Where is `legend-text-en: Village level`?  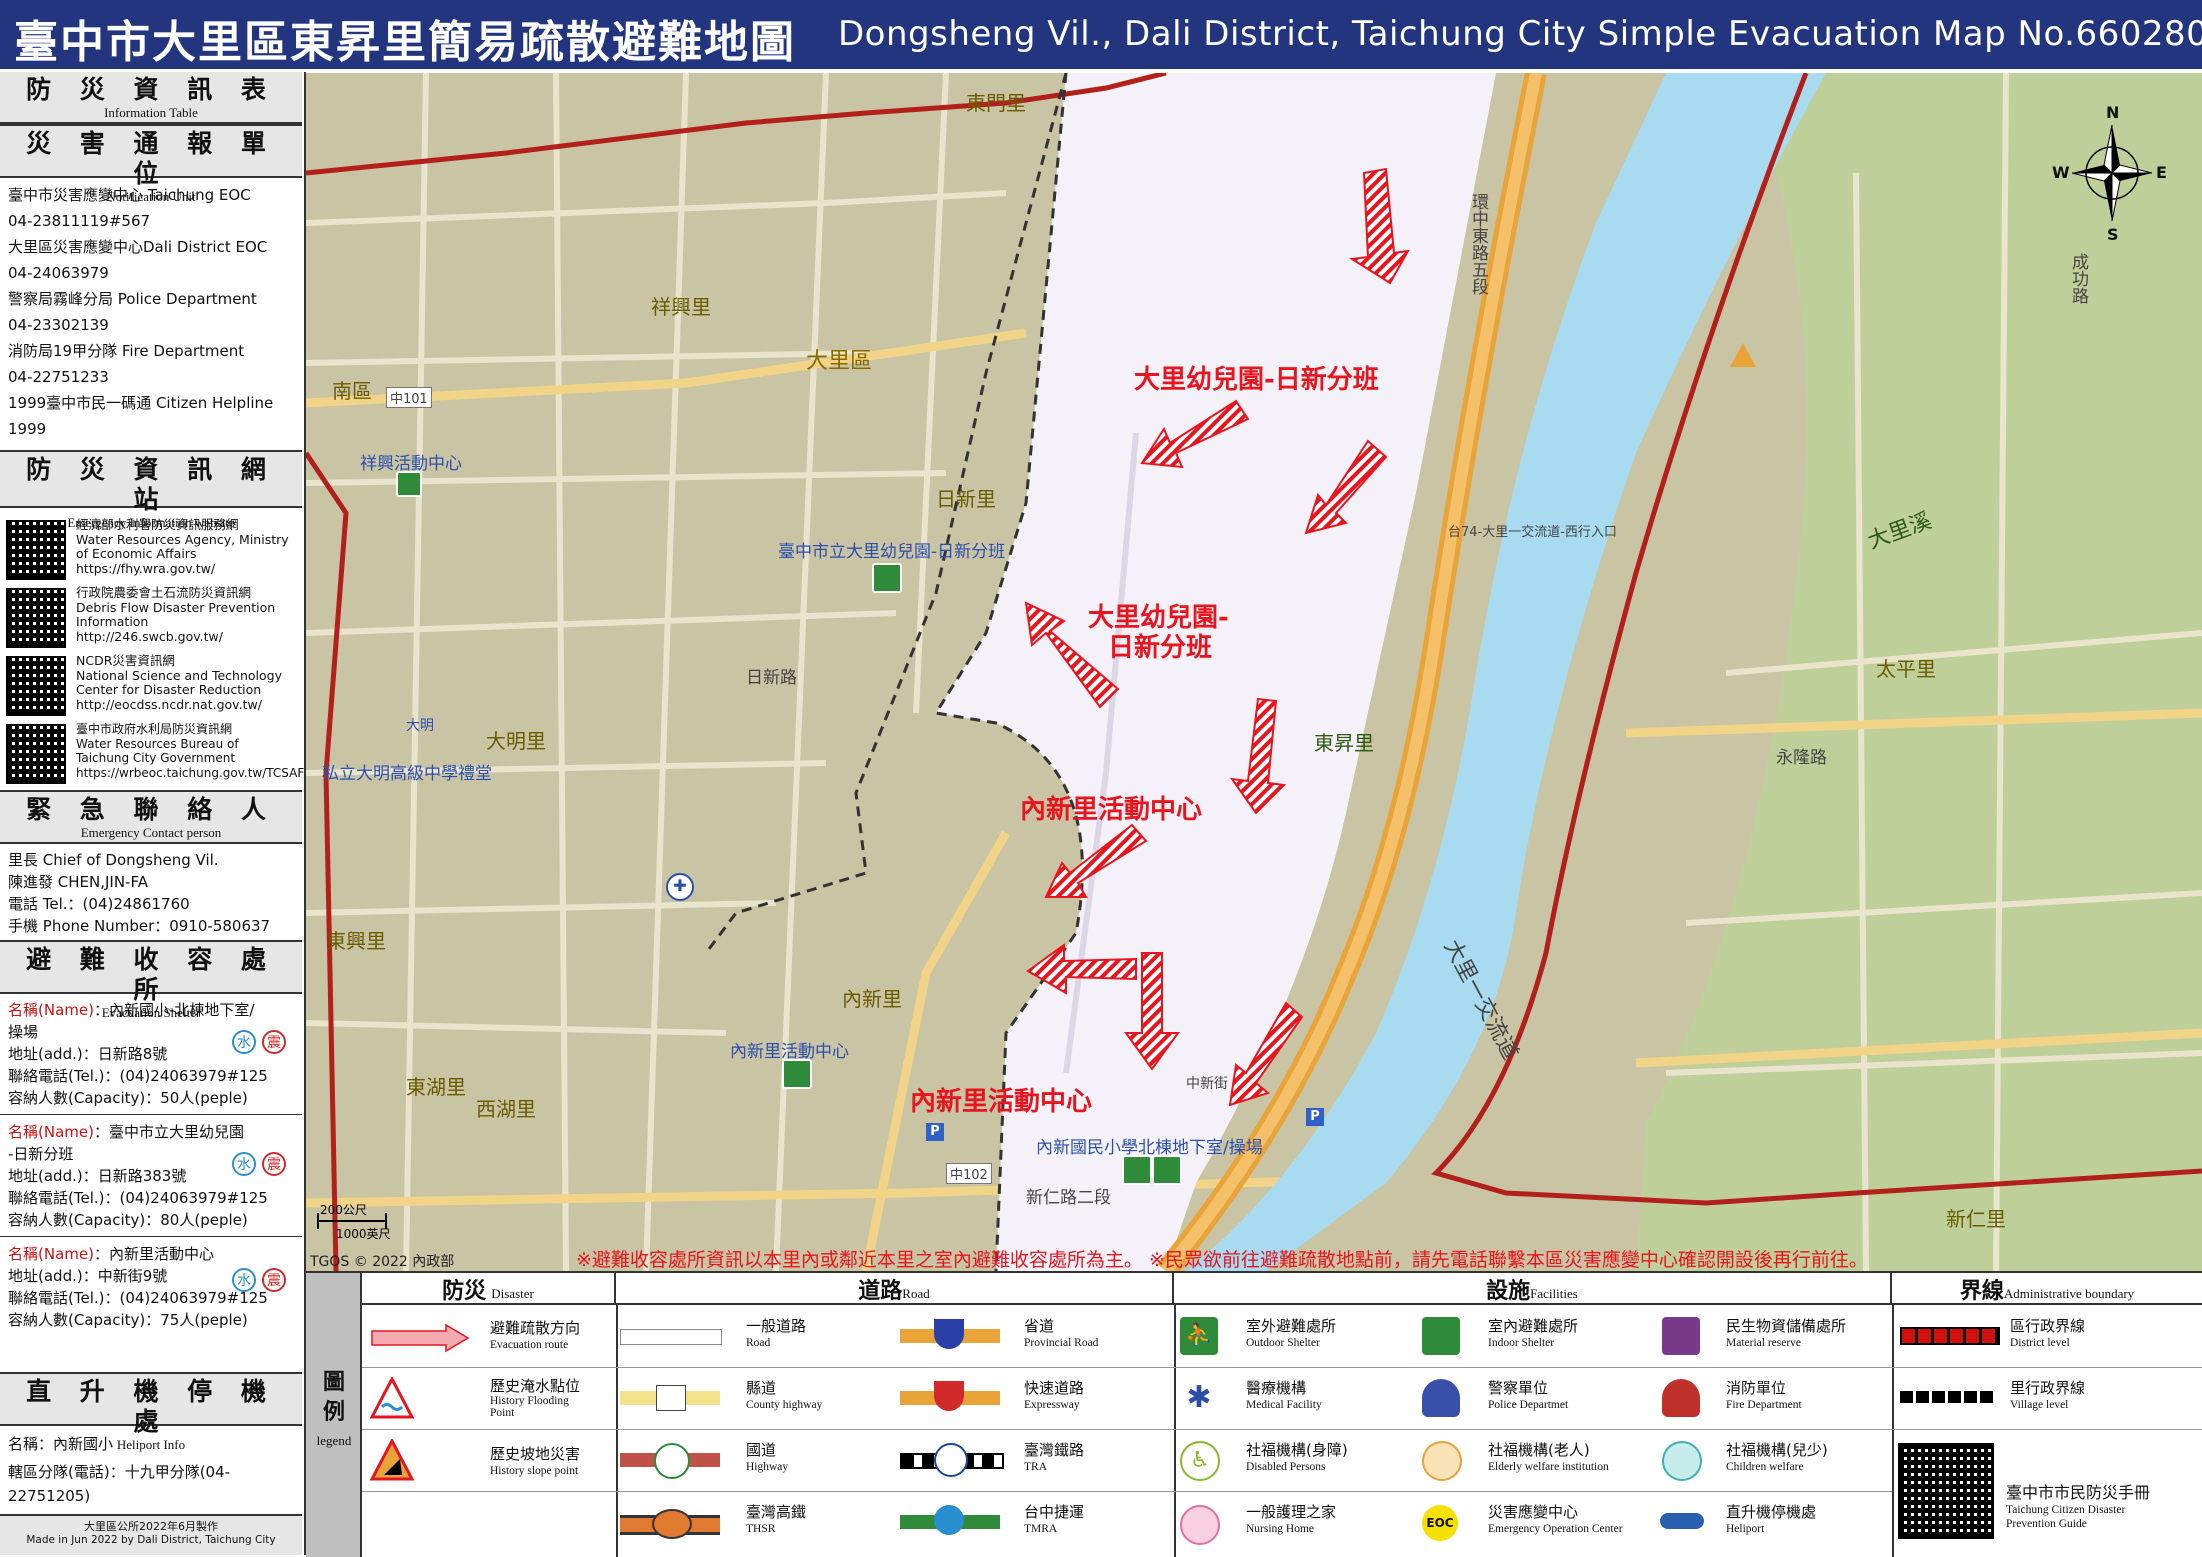 legend-text-en: Village level is located at coordinates (2039, 1405).